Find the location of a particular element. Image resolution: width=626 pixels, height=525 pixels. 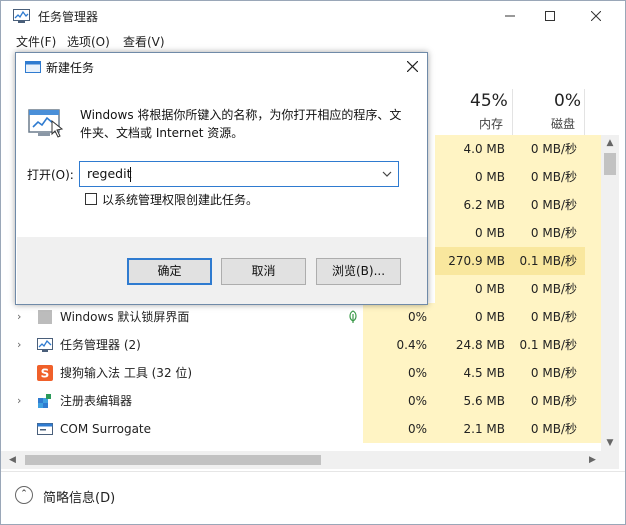

dialog-close-button is located at coordinates (412, 67).